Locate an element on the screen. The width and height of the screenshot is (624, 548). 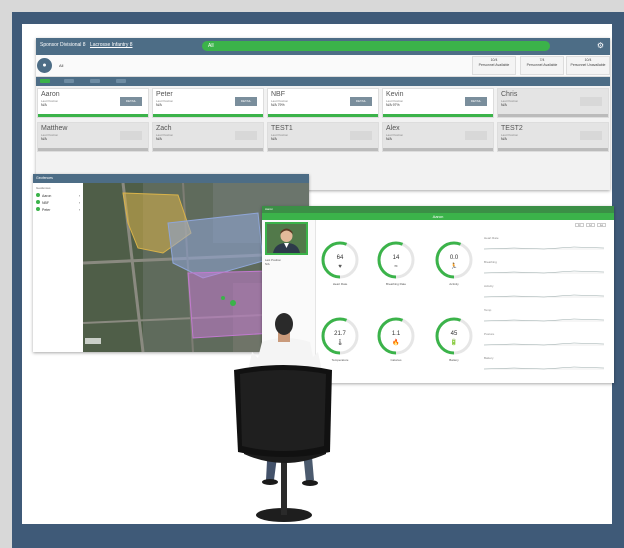
map-sidebar: Geofences Aaron › NBF › Peter › is located at coordinates (58, 267).